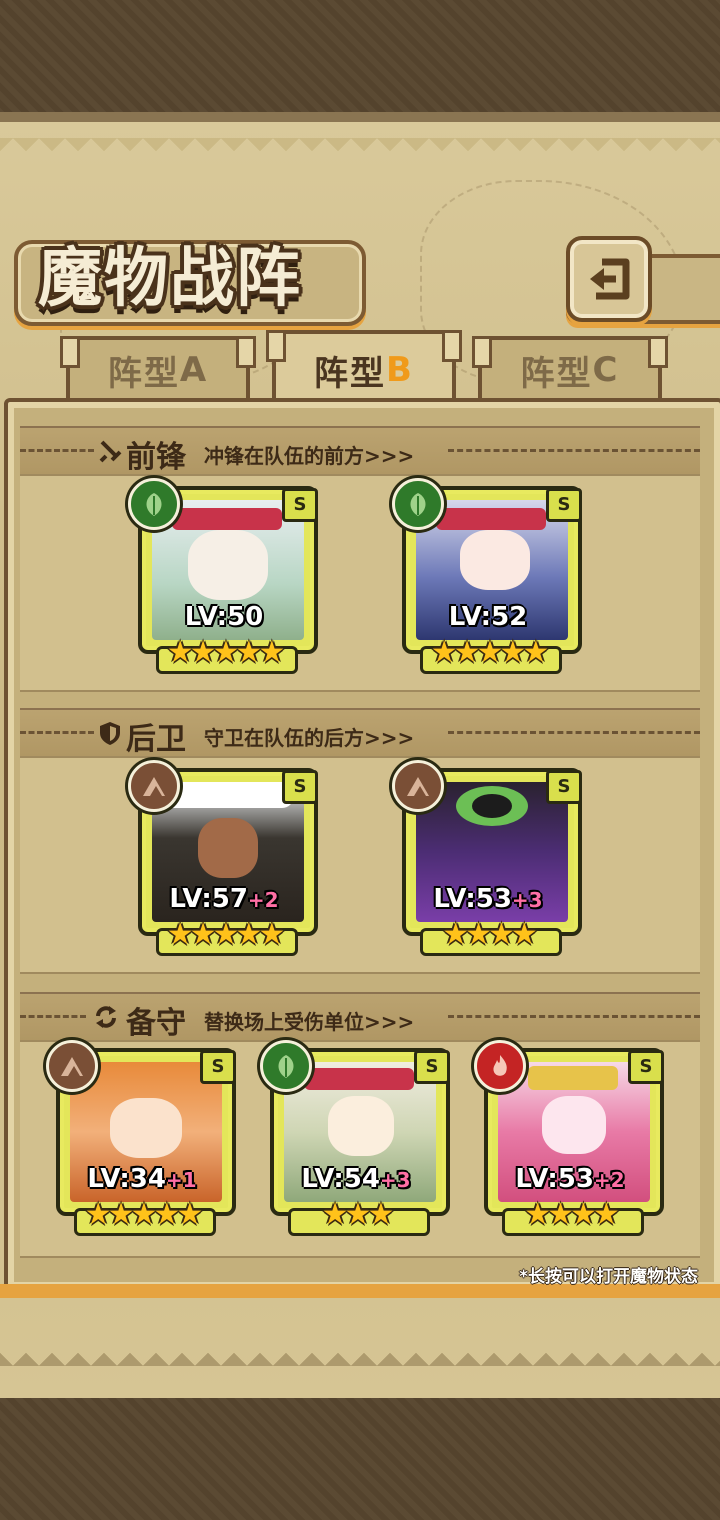 This screenshot has width=720, height=1520. What do you see at coordinates (110, 733) in the screenshot?
I see `shield-icon` at bounding box center [110, 733].